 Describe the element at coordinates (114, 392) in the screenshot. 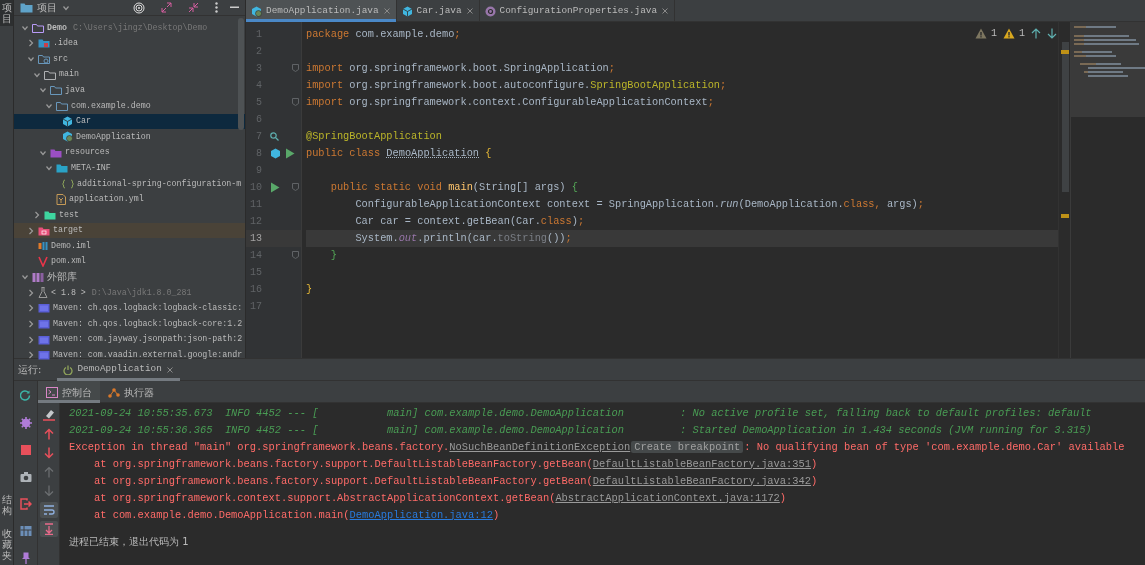

I see `nodes-icon` at that location.